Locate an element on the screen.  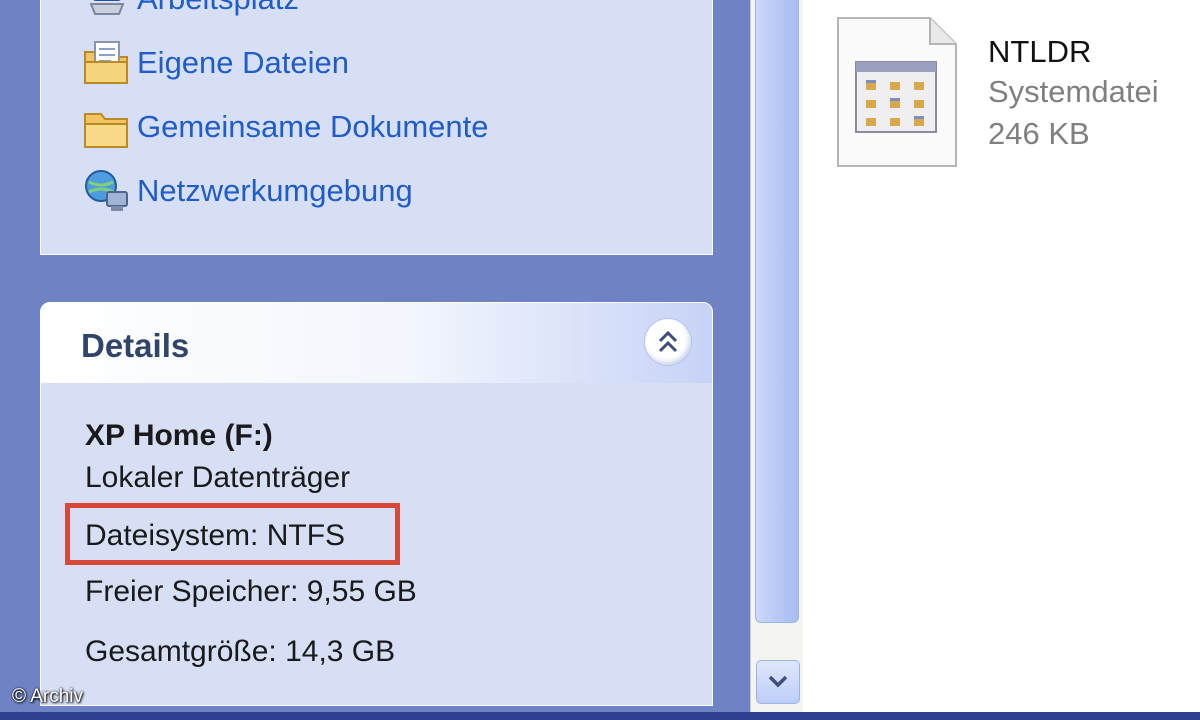
shared-documents-folder-icon is located at coordinates (109, 127).